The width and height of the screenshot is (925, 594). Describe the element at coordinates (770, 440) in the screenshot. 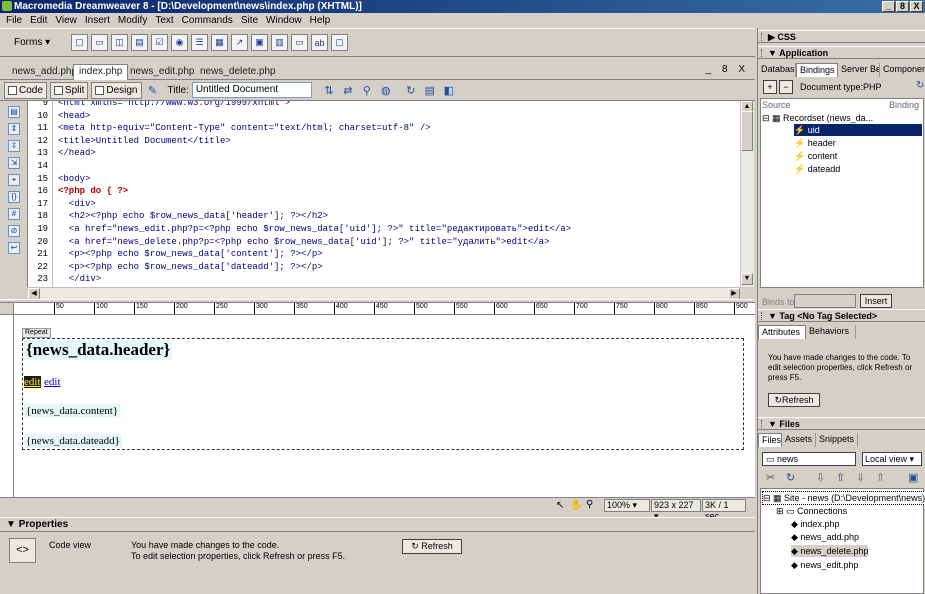

I see `tab-files: Files` at that location.